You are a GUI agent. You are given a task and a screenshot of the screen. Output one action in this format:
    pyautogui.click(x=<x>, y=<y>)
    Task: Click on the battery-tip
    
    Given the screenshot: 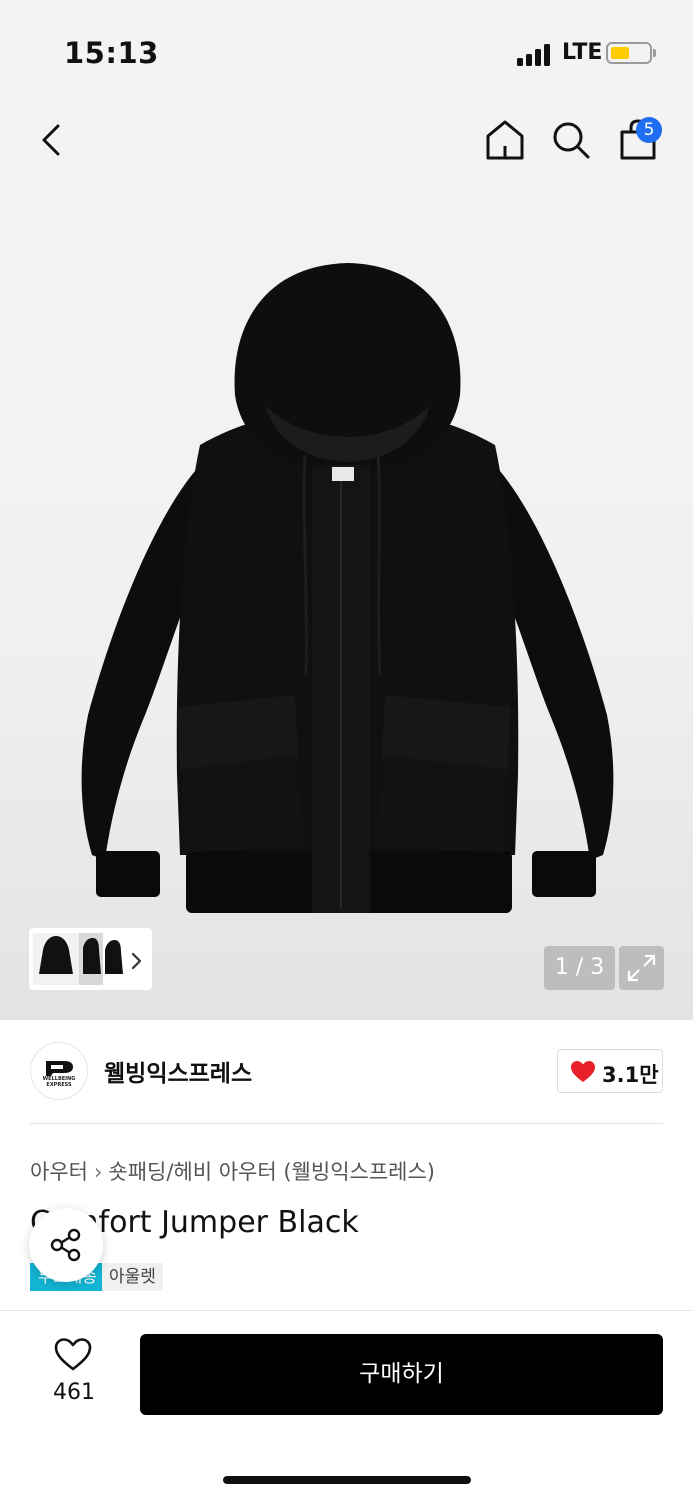 What is the action you would take?
    pyautogui.click(x=654, y=53)
    